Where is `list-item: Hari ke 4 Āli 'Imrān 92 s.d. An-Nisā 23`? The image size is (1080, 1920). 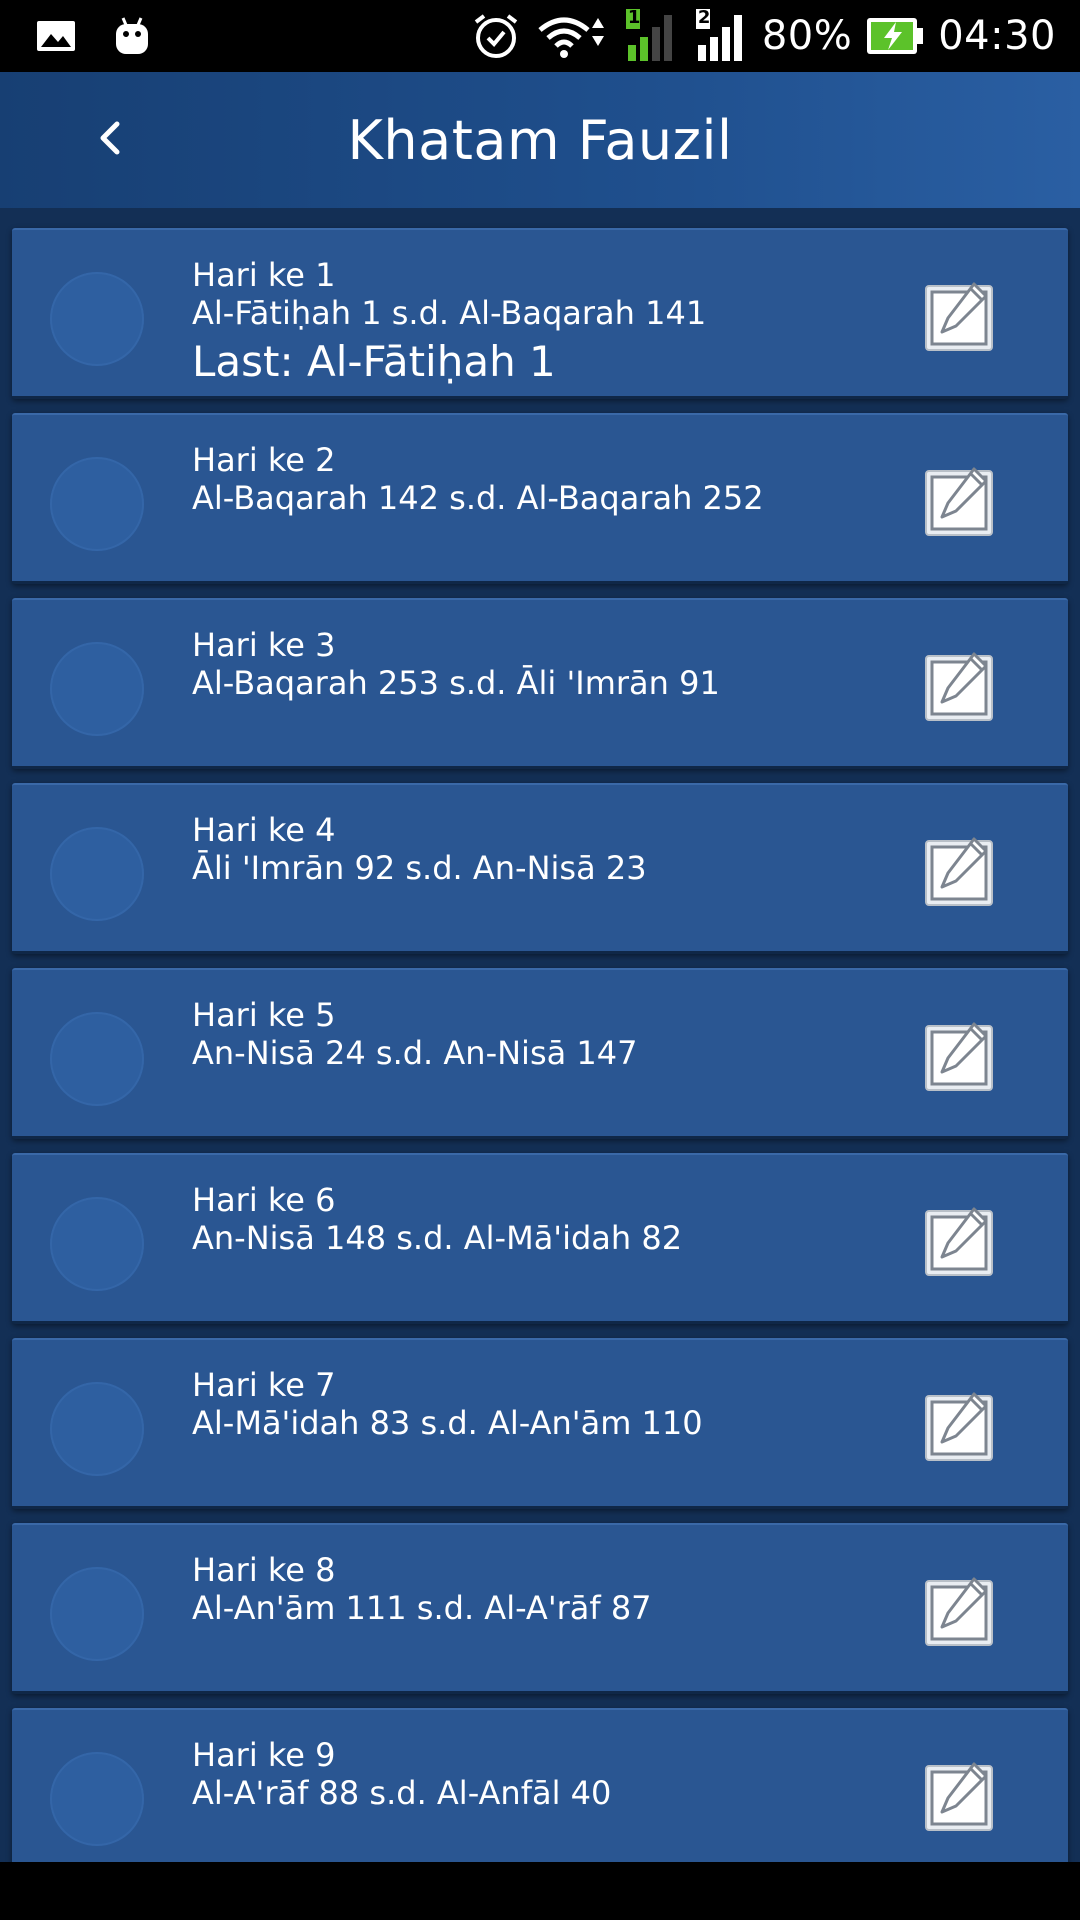
list-item: Hari ke 4 Āli 'Imrān 92 s.d. An-Nisā 23 is located at coordinates (540, 868).